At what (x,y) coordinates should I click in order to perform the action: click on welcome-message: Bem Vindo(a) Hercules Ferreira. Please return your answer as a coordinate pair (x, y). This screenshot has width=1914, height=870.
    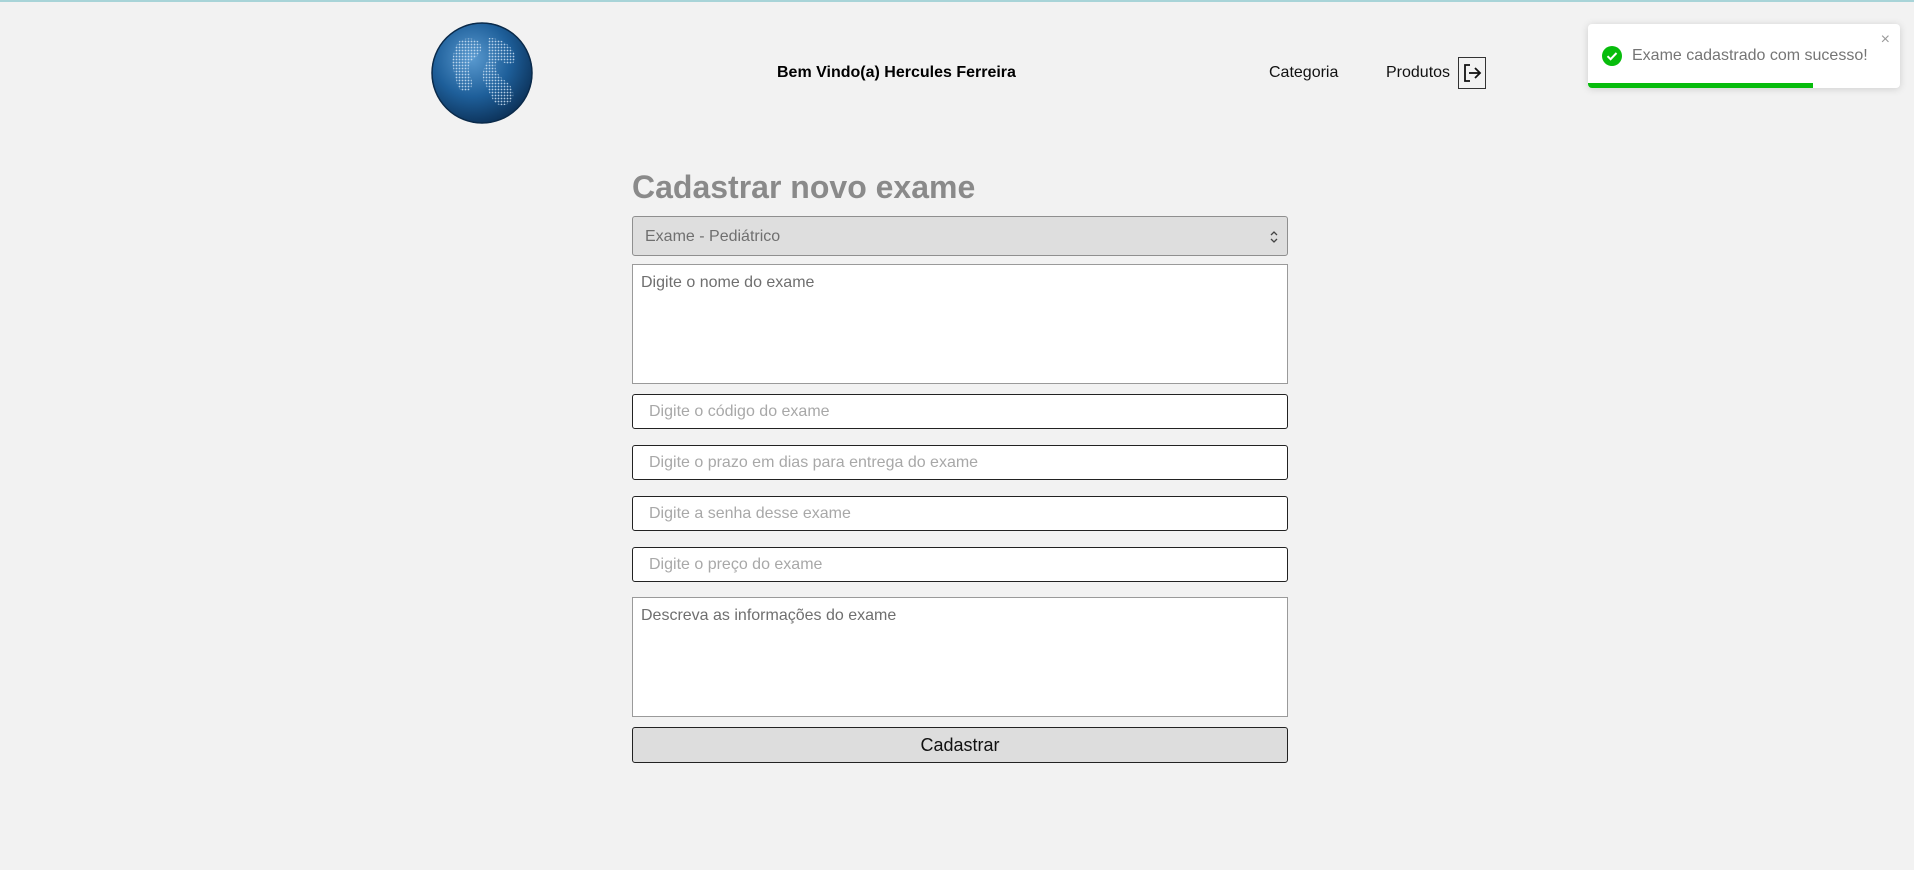
    Looking at the image, I should click on (896, 72).